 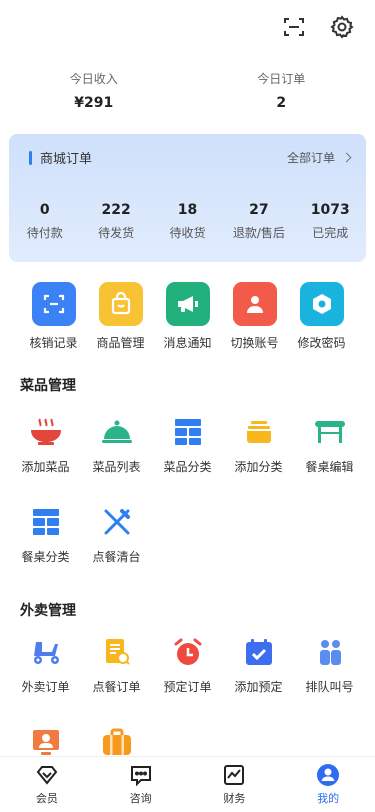 What do you see at coordinates (321, 304) in the screenshot?
I see `hexagon-icon` at bounding box center [321, 304].